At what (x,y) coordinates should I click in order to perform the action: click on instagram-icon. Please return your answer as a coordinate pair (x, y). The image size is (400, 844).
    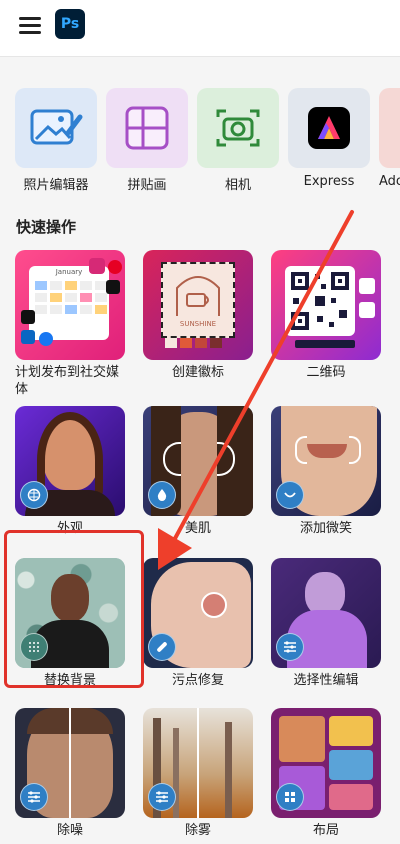
    Looking at the image, I should click on (97, 266).